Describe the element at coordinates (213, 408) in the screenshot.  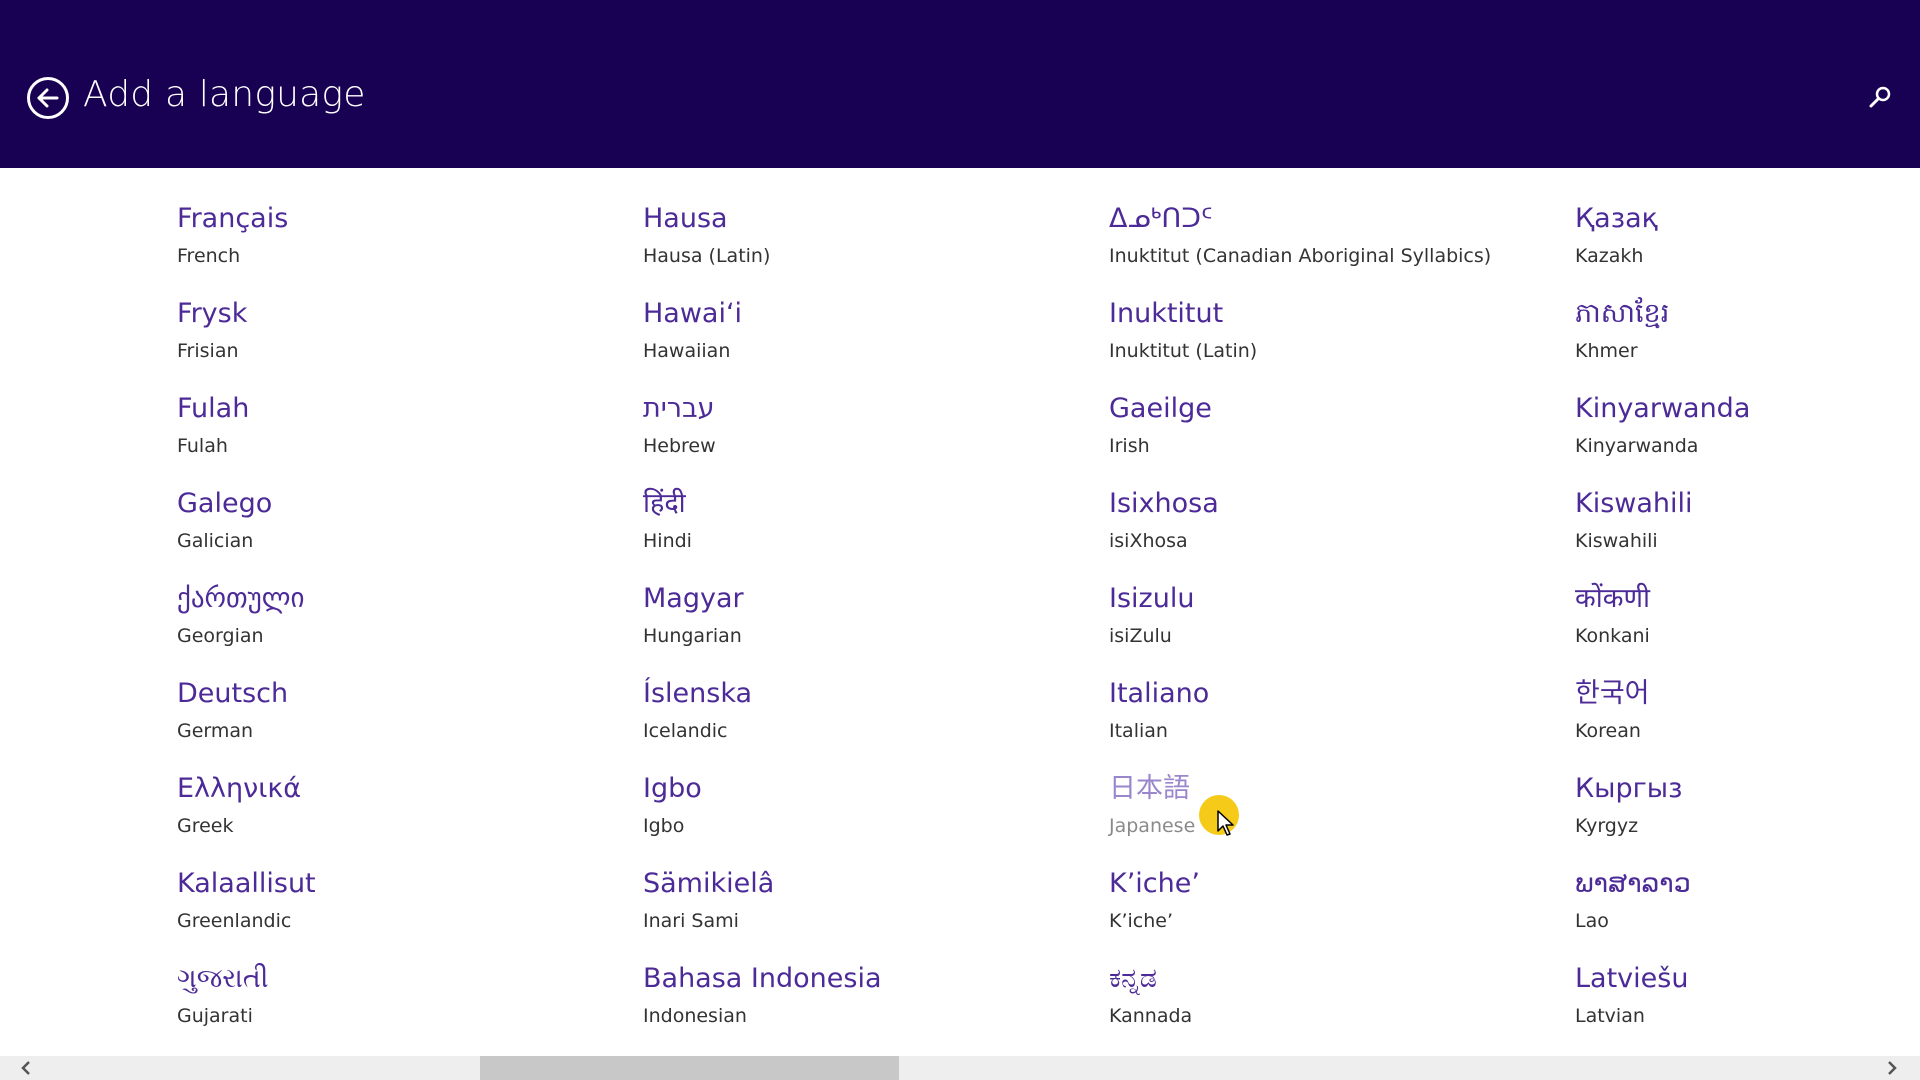
I see `language-native-name: Fulah` at that location.